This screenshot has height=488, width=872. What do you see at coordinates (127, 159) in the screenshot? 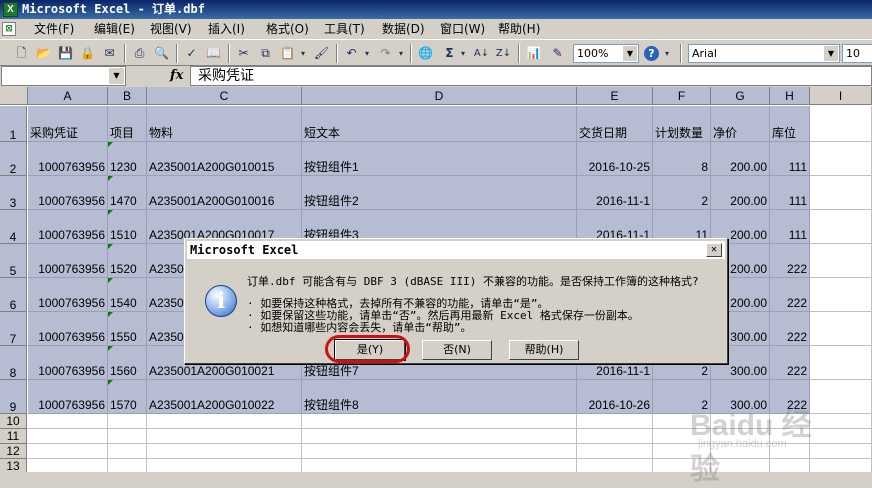
I see `cell: 1230` at bounding box center [127, 159].